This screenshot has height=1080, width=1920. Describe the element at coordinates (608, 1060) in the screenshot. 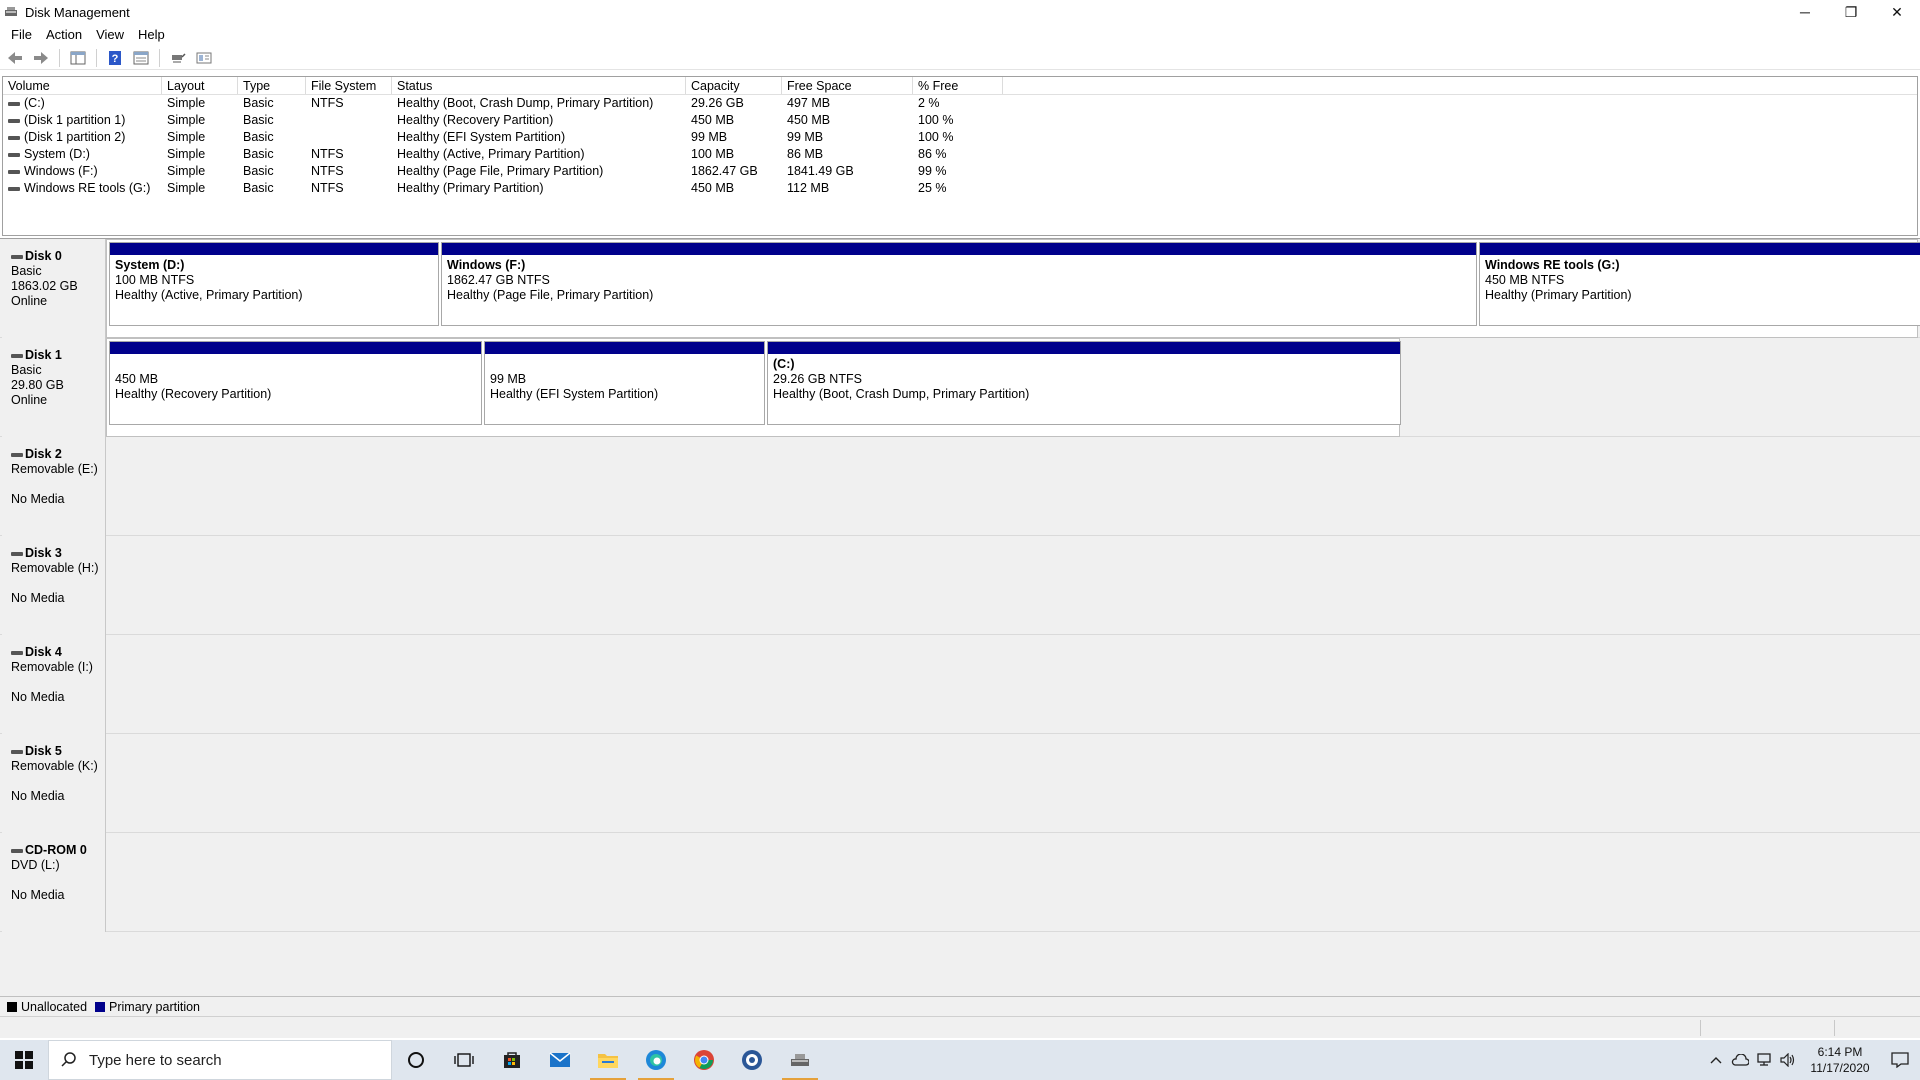

I see `file-explorer-icon` at that location.